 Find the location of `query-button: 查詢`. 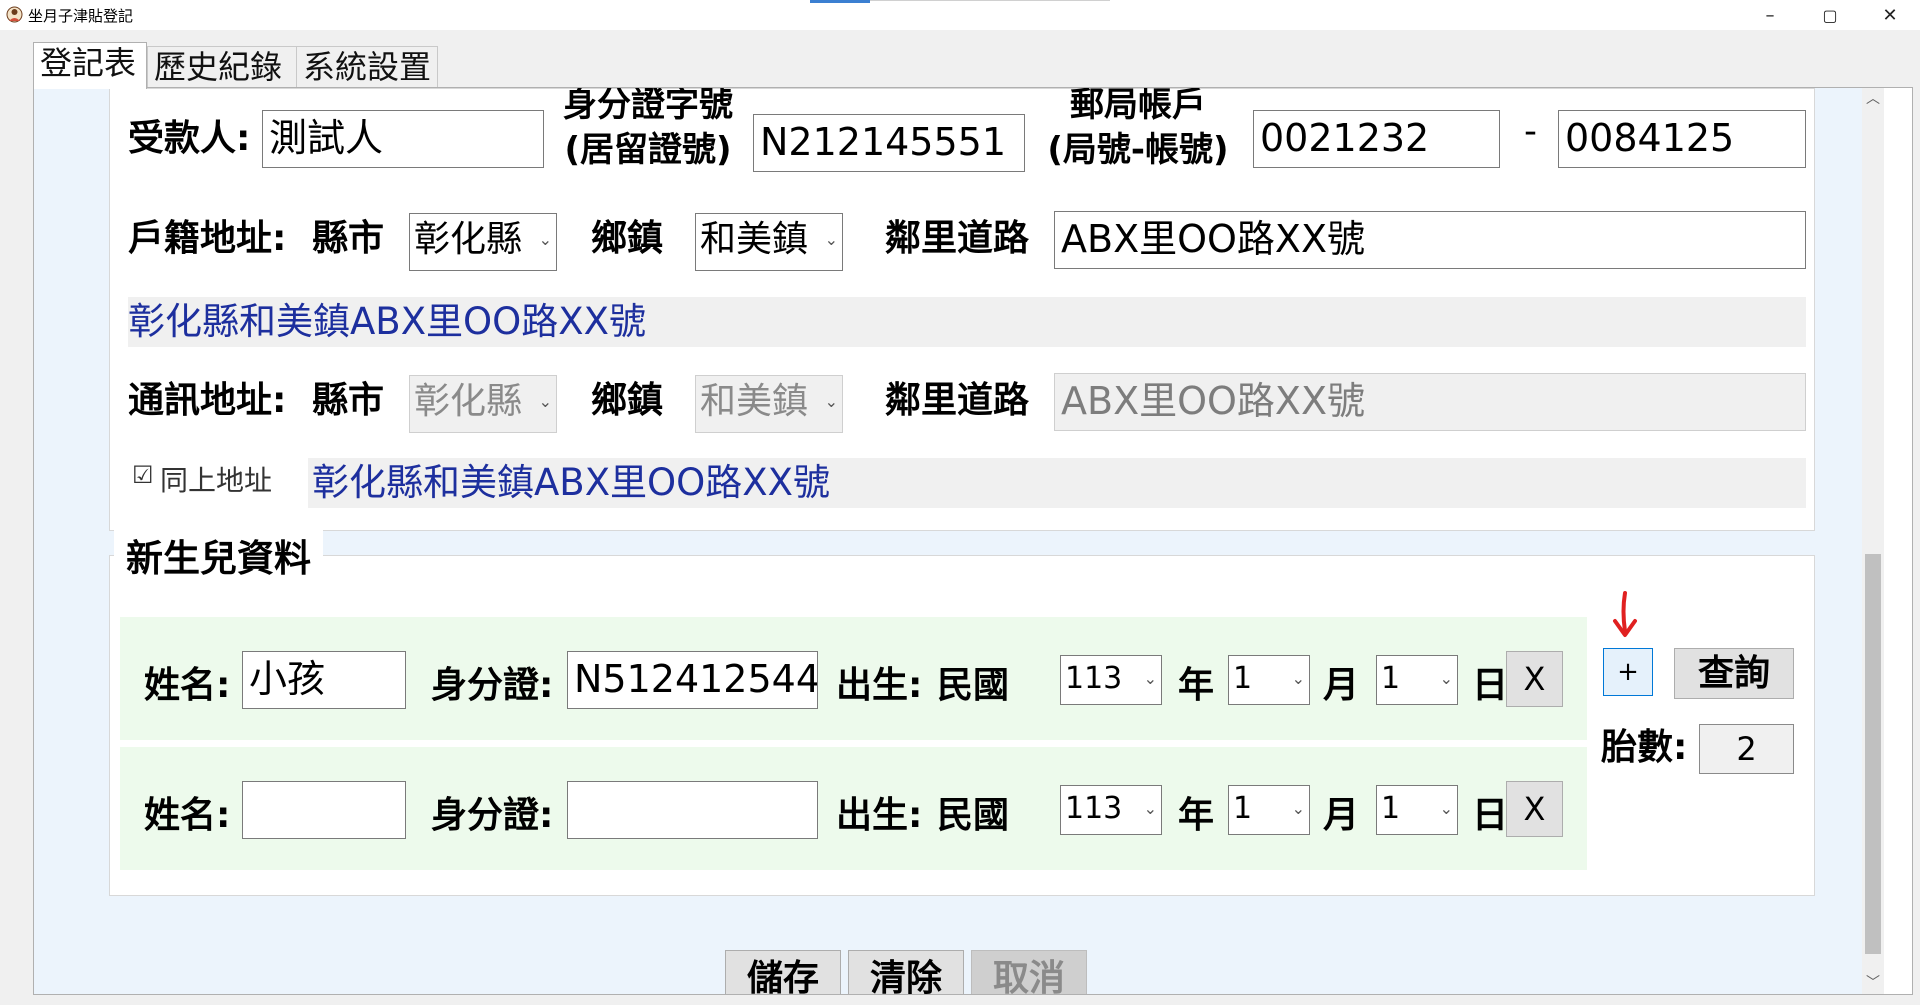

query-button: 查詢 is located at coordinates (1734, 673).